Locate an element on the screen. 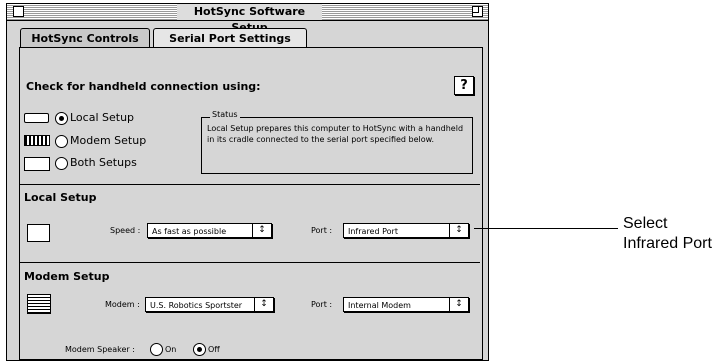  both-setups-radio is located at coordinates (61, 163).